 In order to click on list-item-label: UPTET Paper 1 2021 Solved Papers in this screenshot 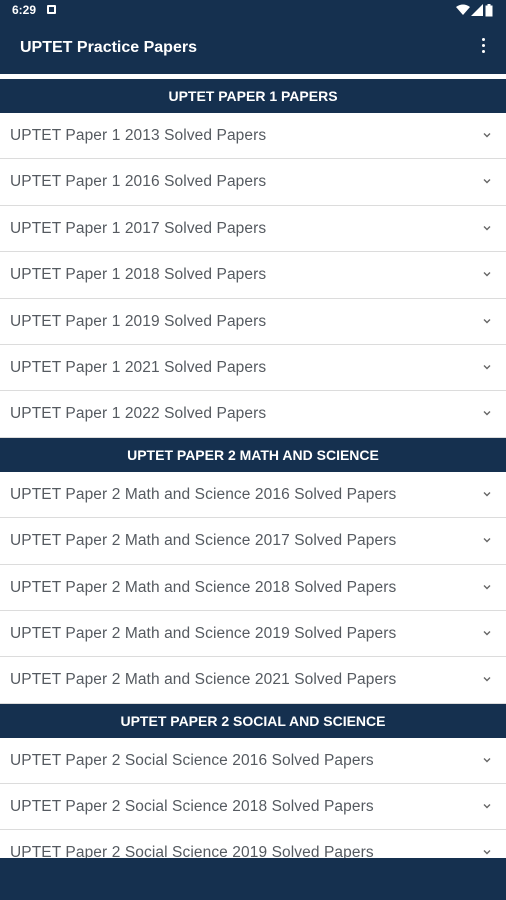, I will do `click(138, 367)`.